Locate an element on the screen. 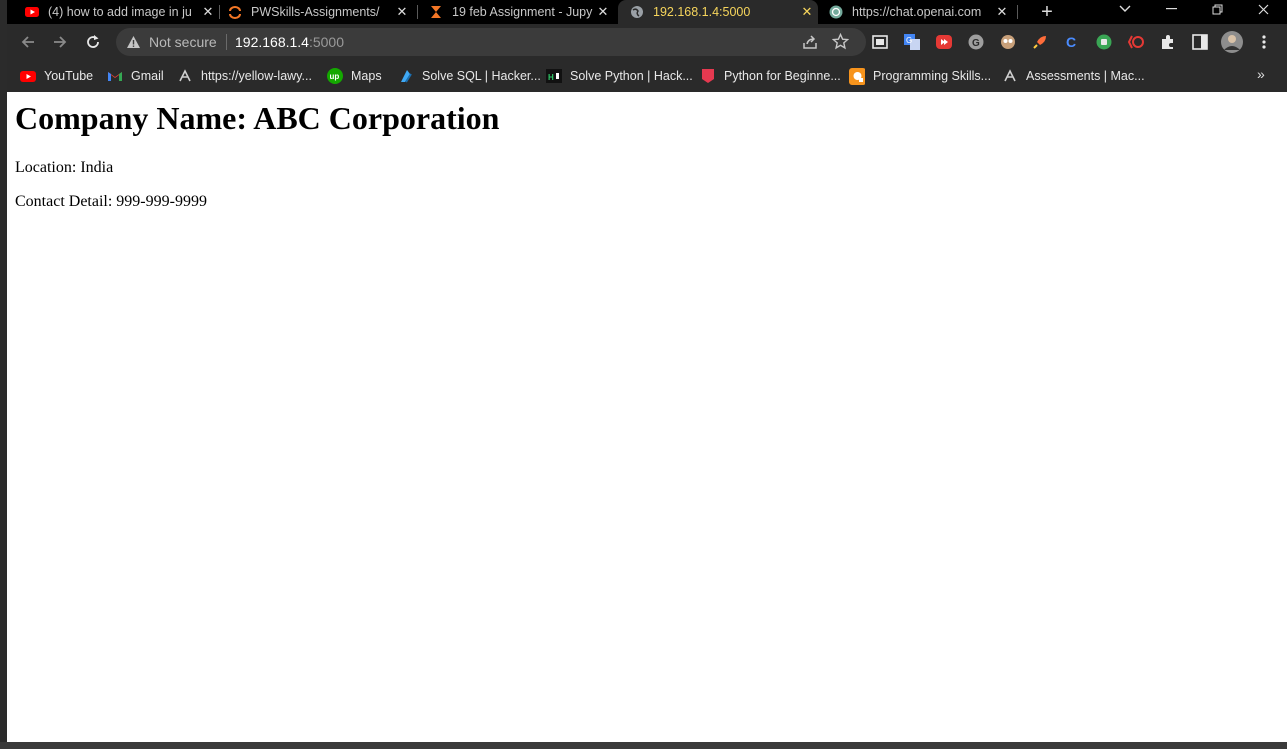 This screenshot has height=749, width=1287. profile-avatar-icon is located at coordinates (1232, 42).